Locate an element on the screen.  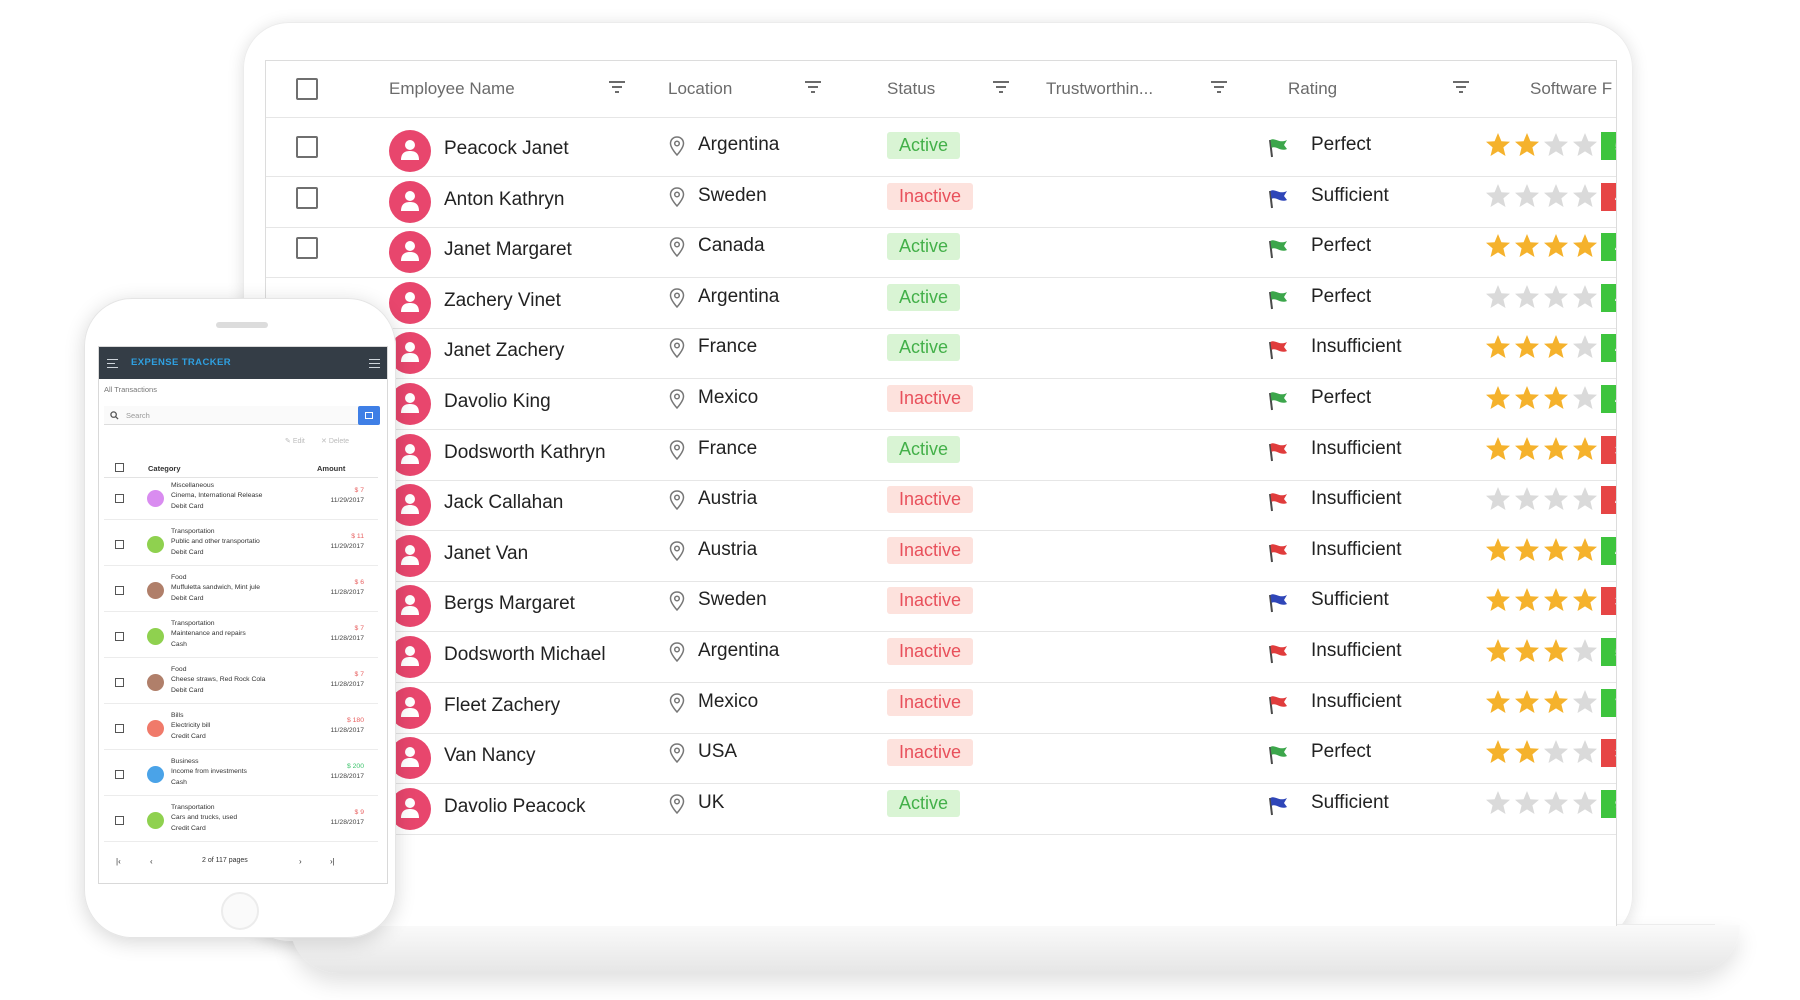
column-header-employee-name: Employee Name is located at coordinates (499, 89).